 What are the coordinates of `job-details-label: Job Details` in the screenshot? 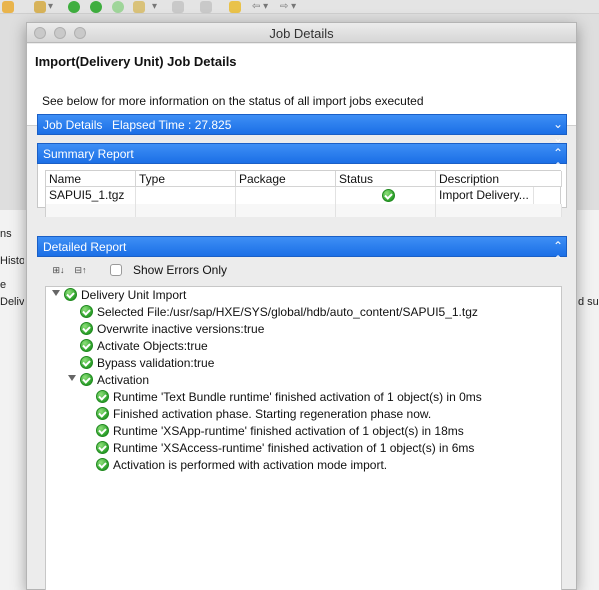 It's located at (73, 125).